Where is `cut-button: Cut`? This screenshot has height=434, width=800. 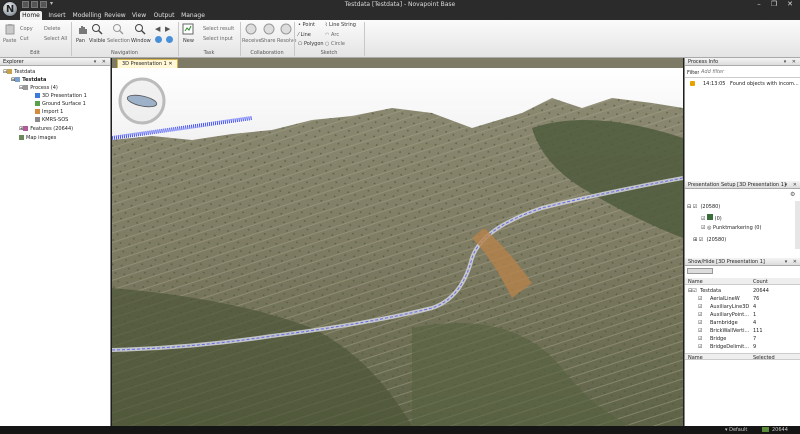 cut-button: Cut is located at coordinates (24, 39).